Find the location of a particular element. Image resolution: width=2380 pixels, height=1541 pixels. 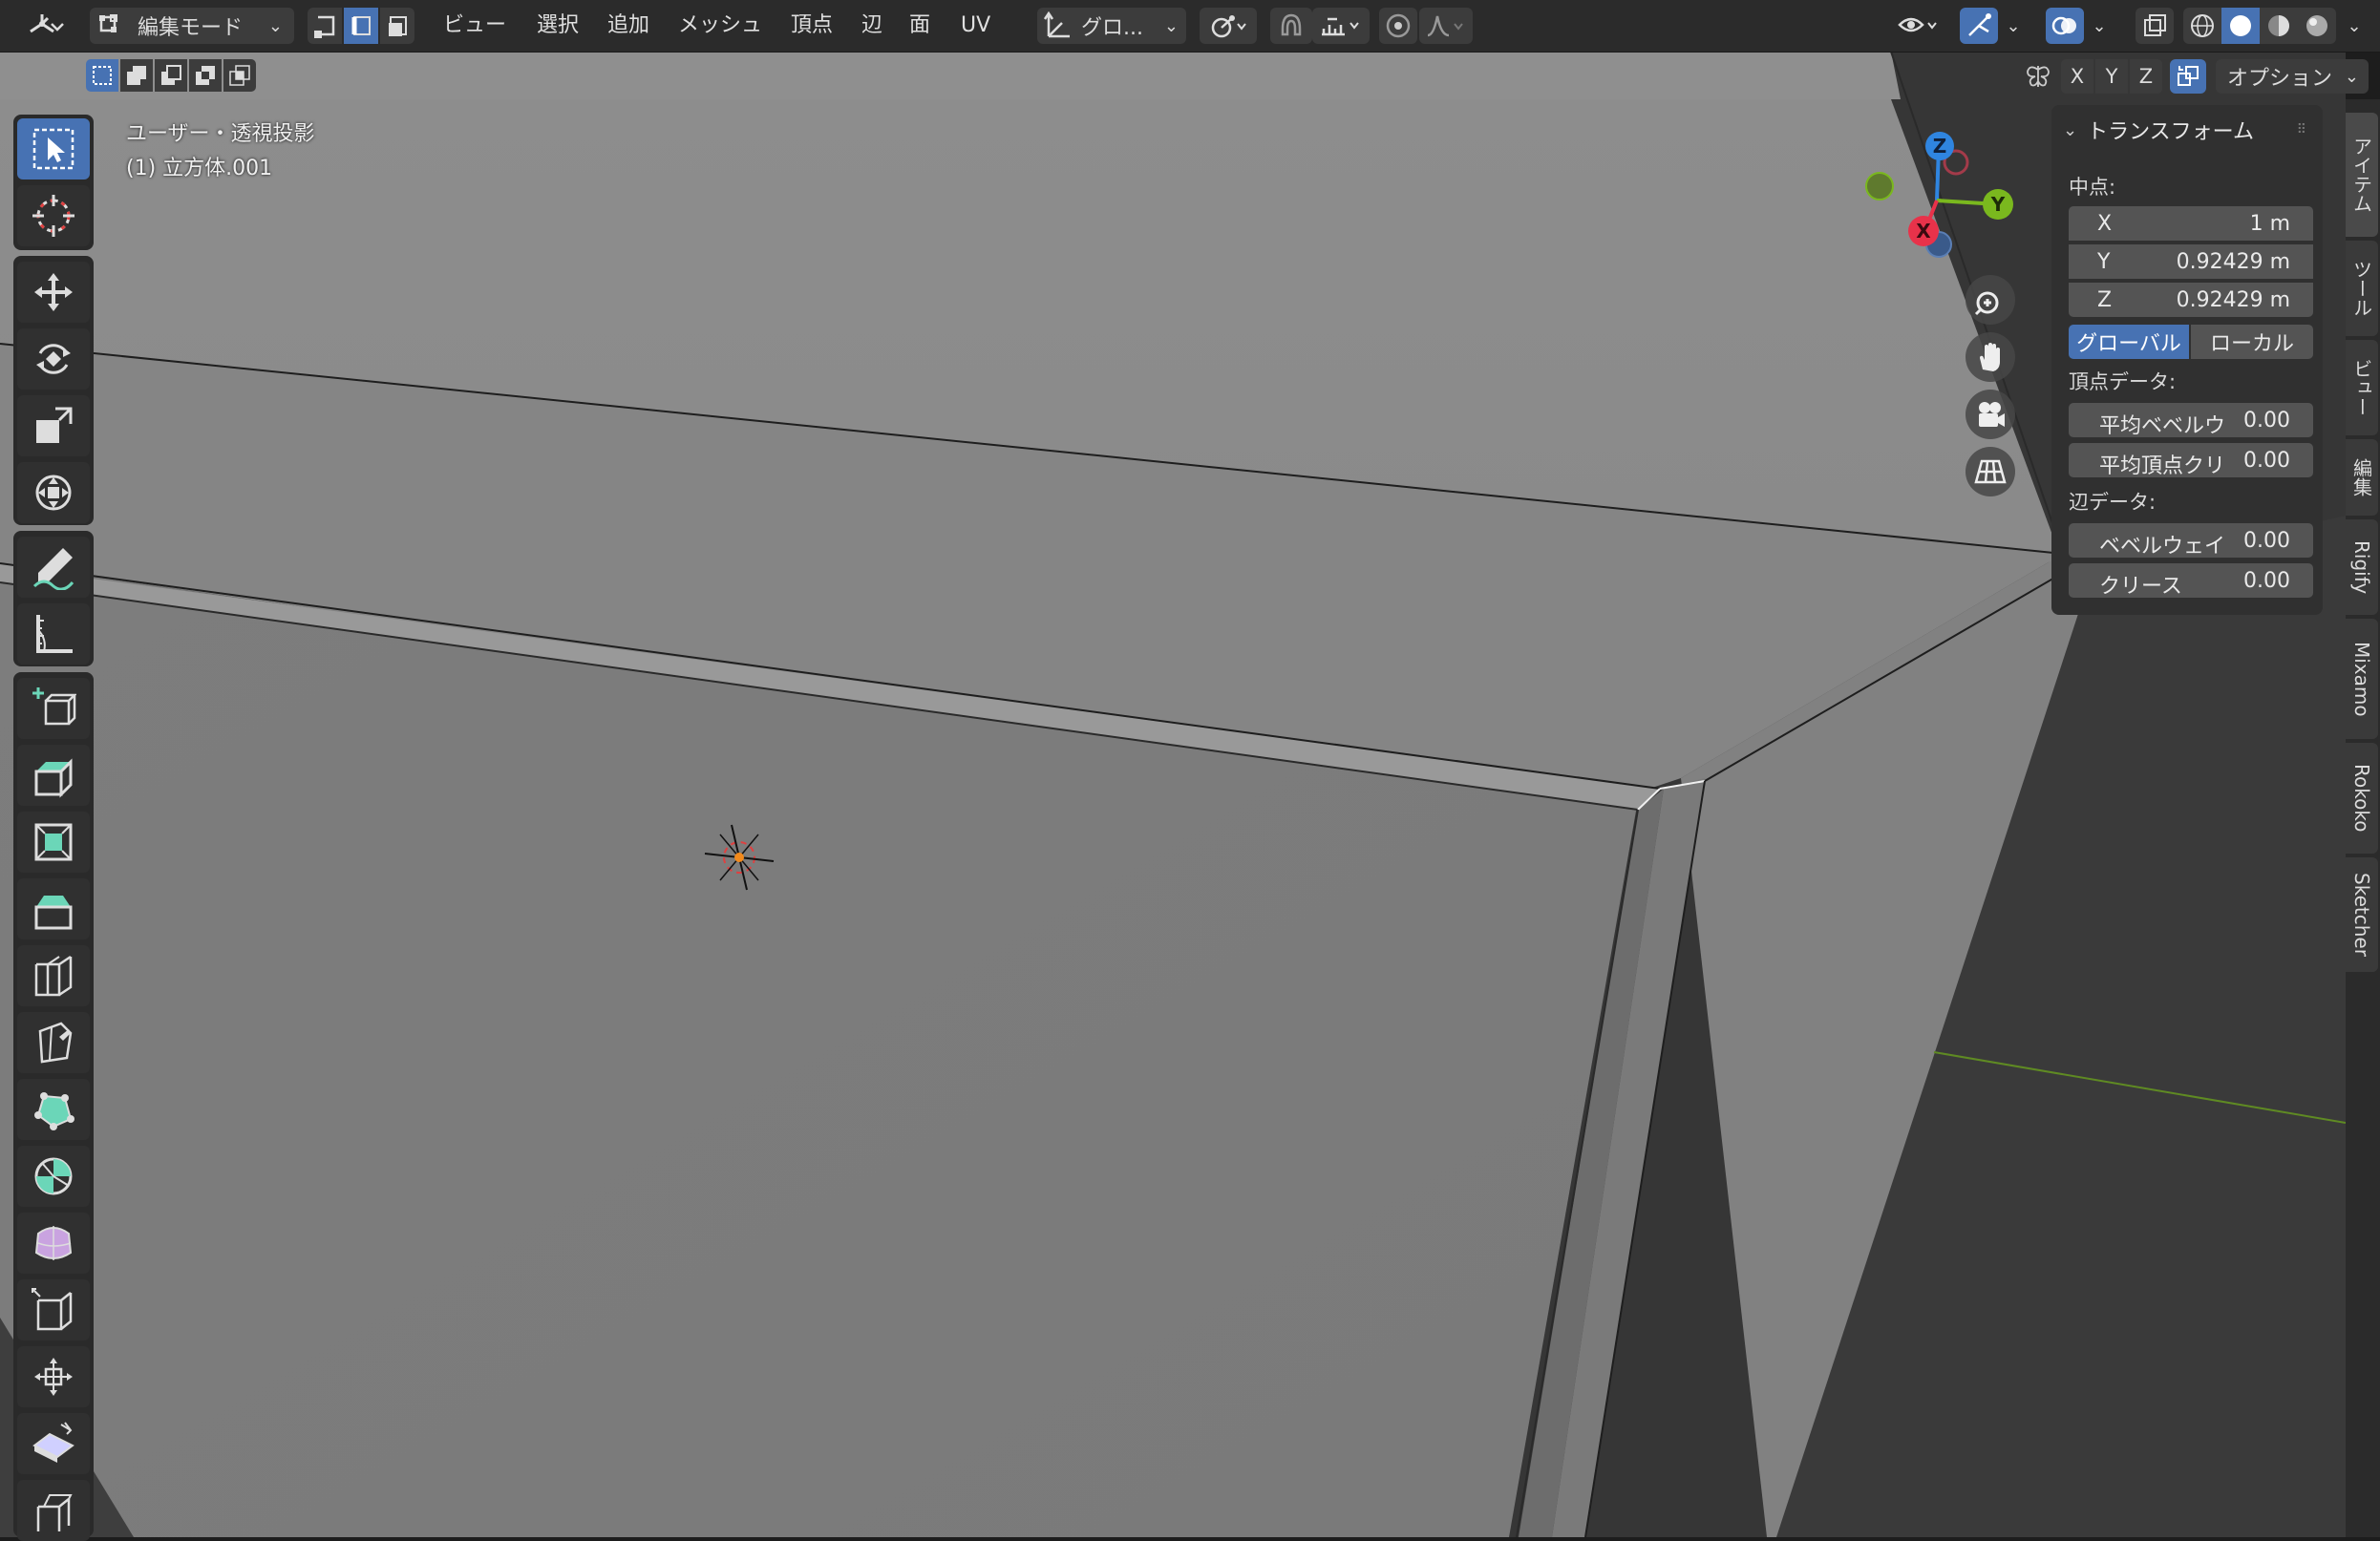

mode-dropdown: 編集モード ⌄ is located at coordinates (192, 26).